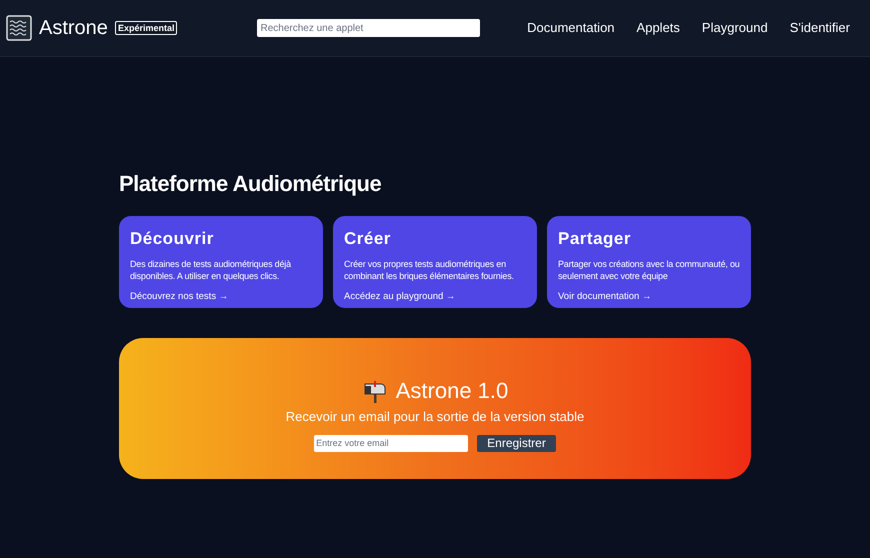  What do you see at coordinates (452, 391) in the screenshot?
I see `banner-title: Astrone 1.0` at bounding box center [452, 391].